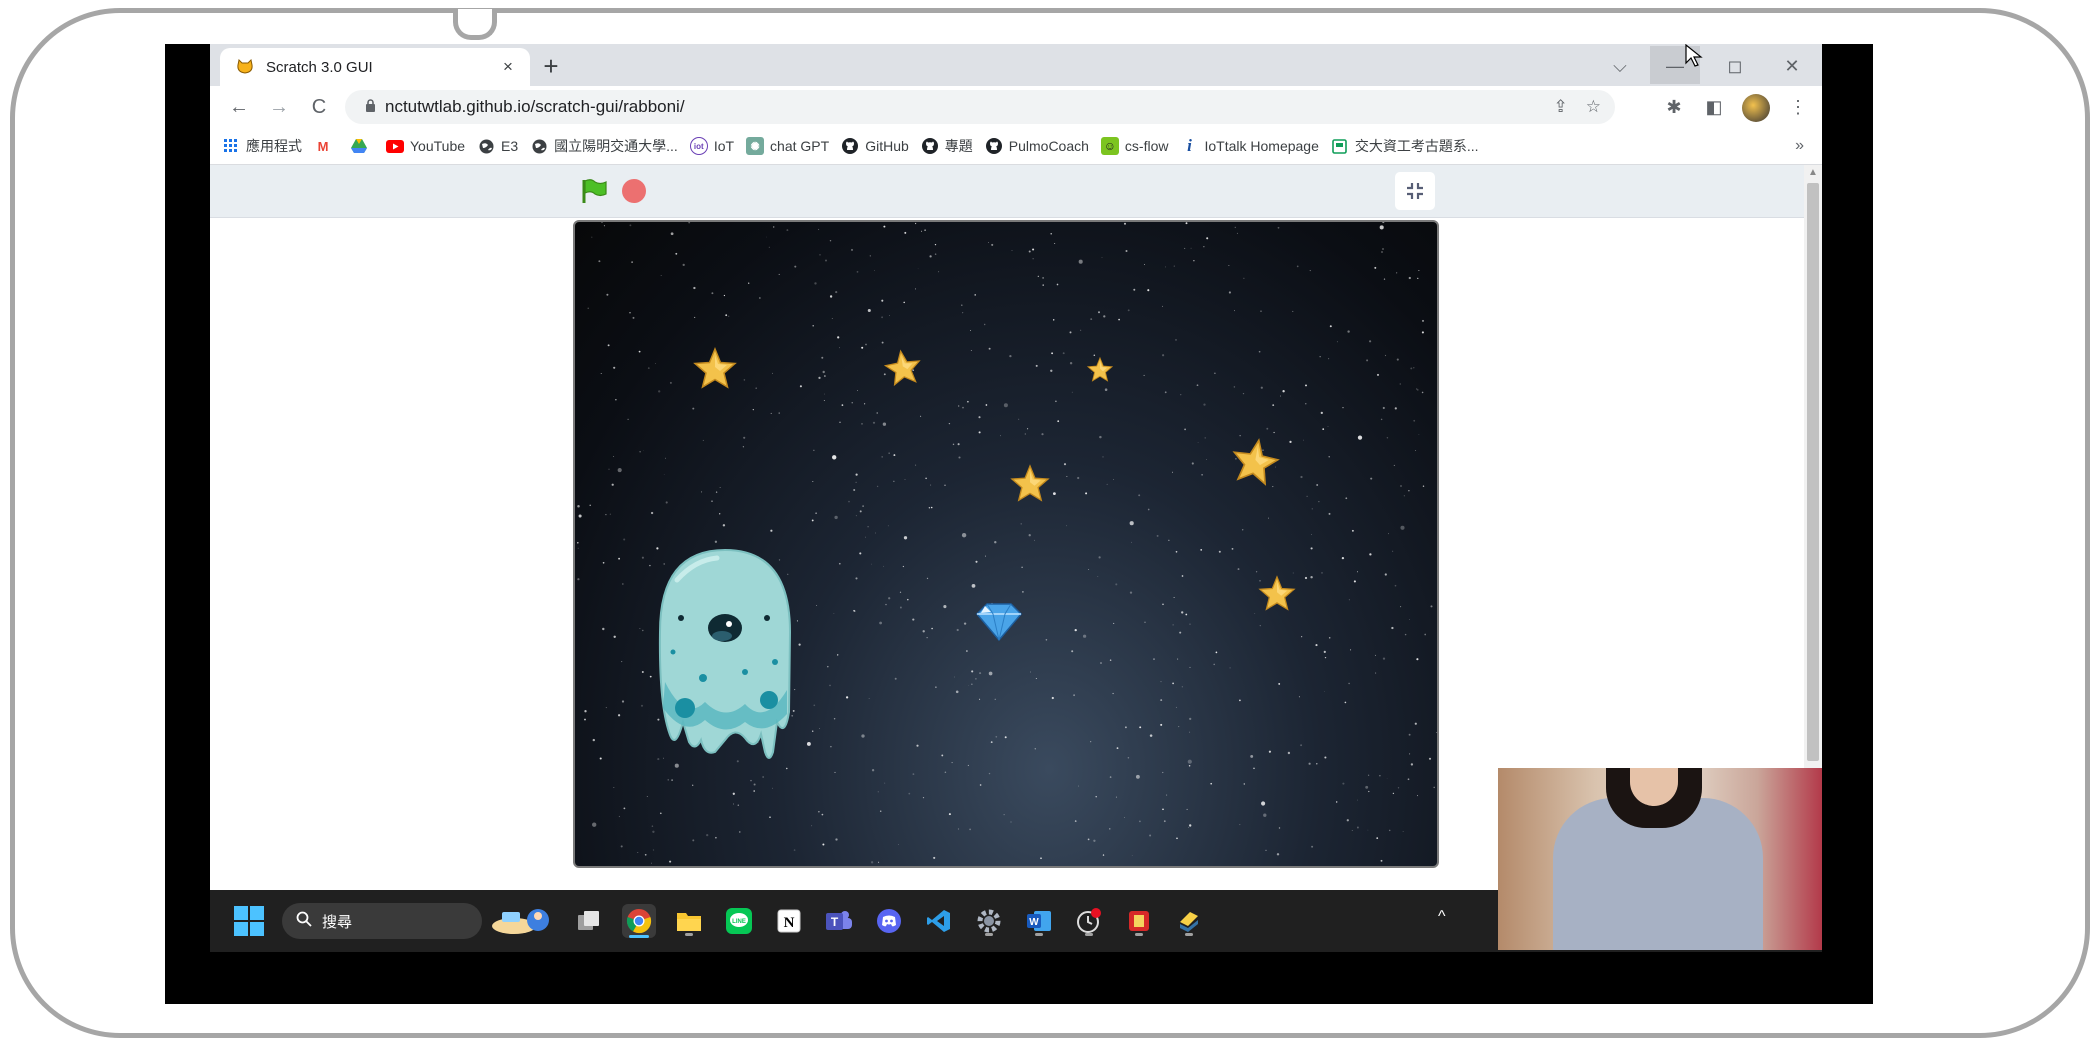 This screenshot has width=2100, height=1052. What do you see at coordinates (375, 67) in the screenshot?
I see `tab-scratch: Scratch 3.0 GUI ×` at bounding box center [375, 67].